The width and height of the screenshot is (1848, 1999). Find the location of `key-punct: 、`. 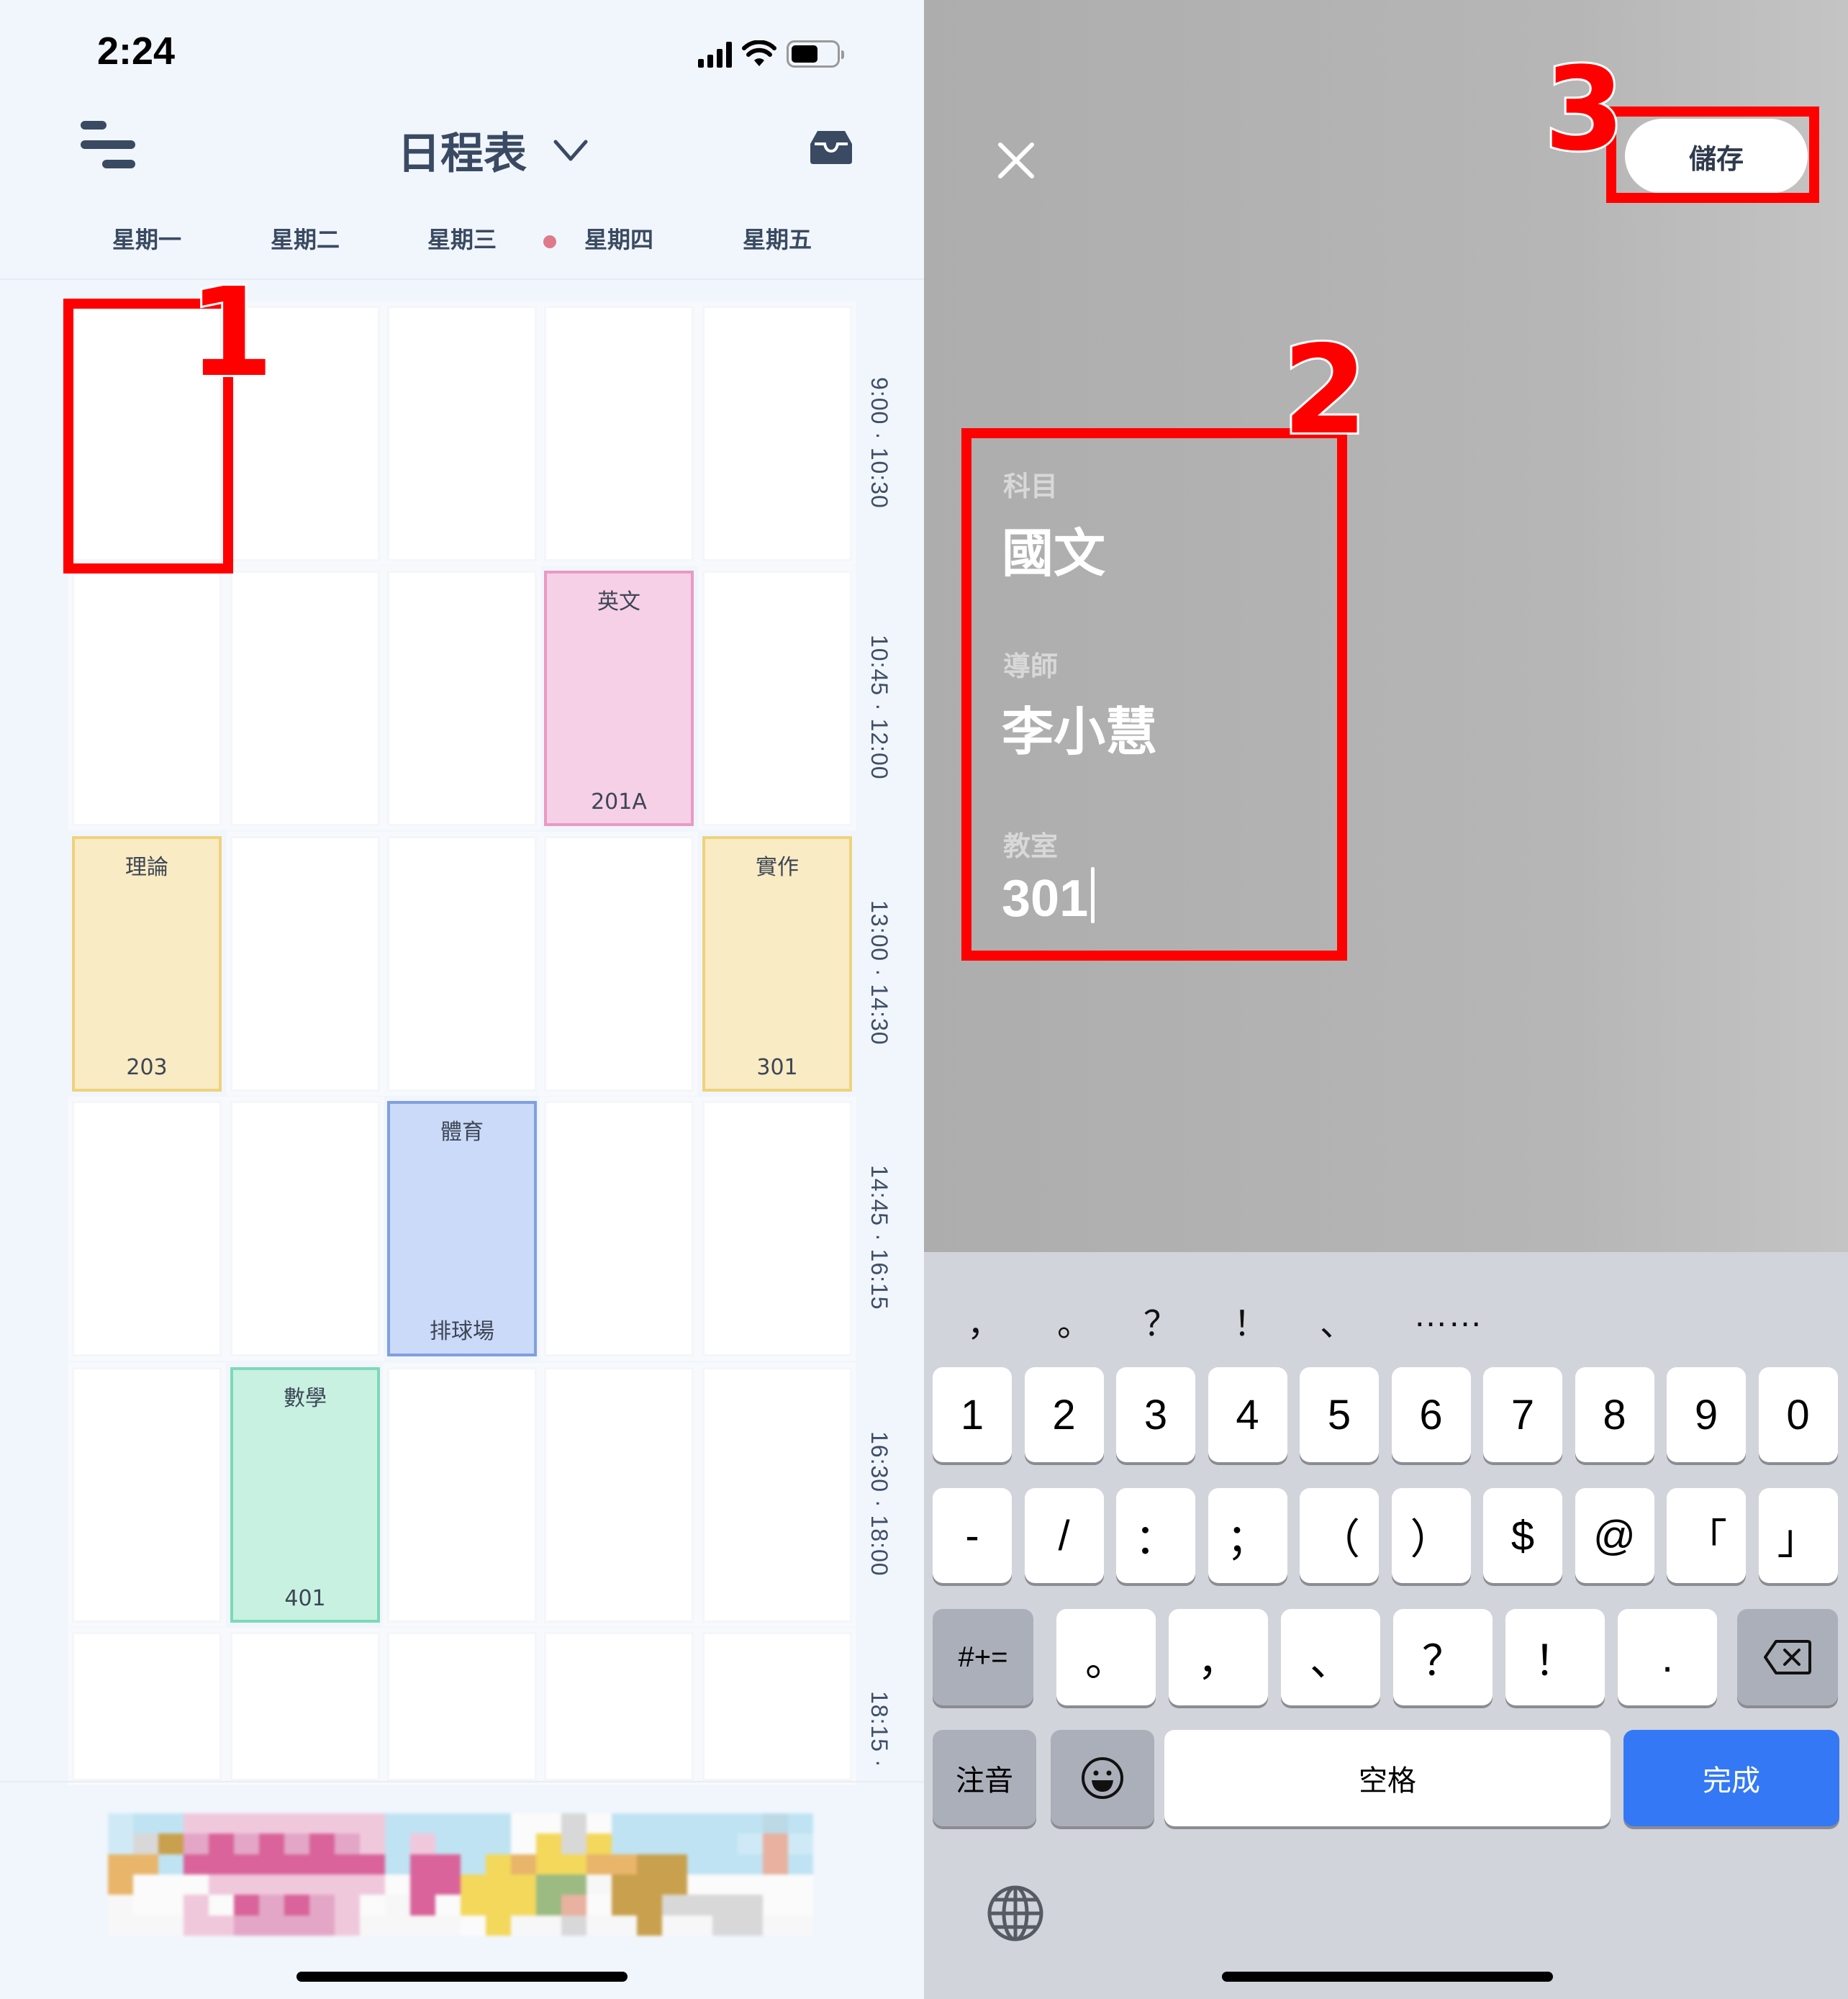

key-punct: 、 is located at coordinates (1330, 1657).